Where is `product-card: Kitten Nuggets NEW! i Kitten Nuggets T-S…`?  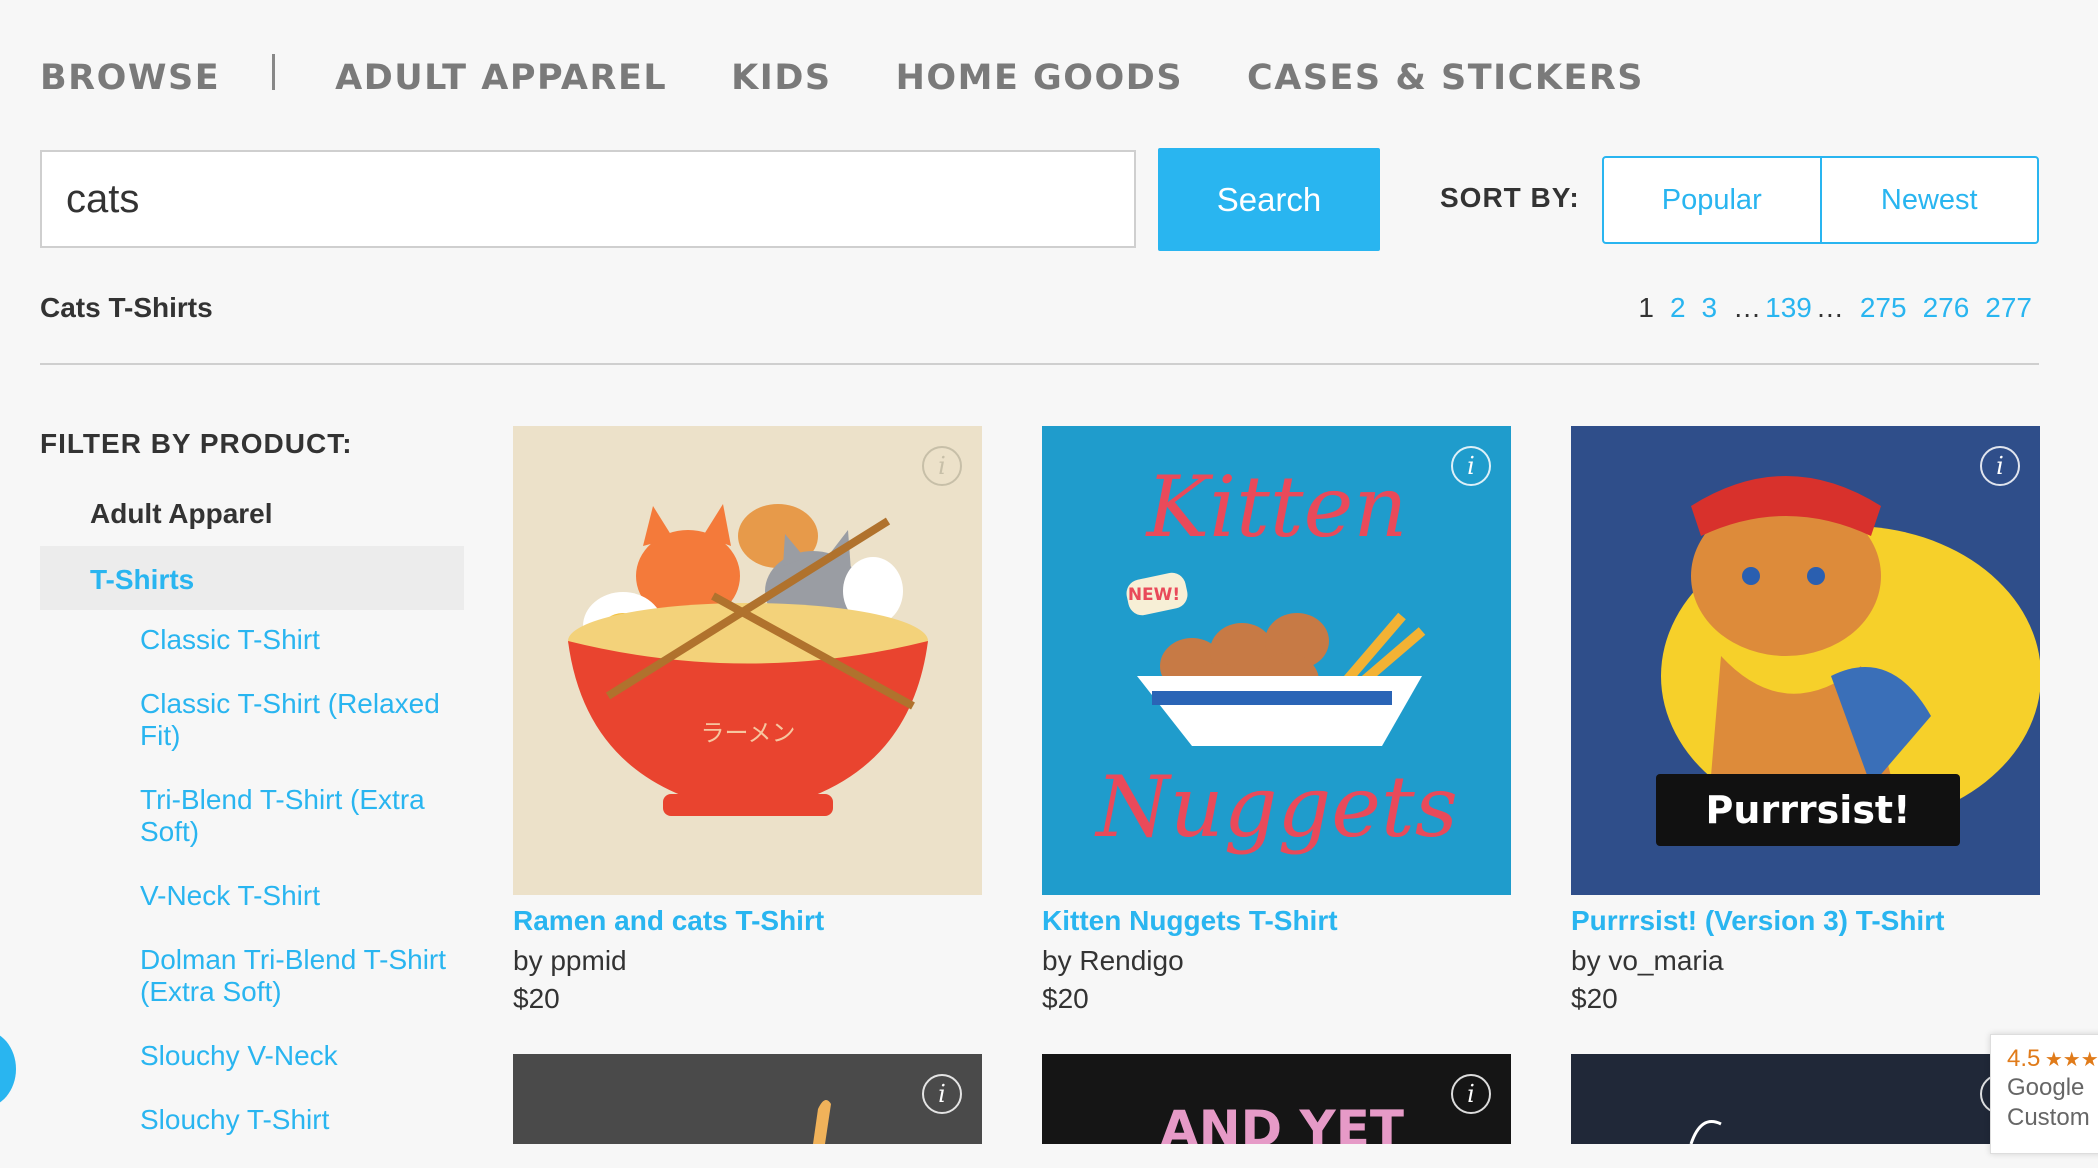
product-card: Kitten Nuggets NEW! i Kitten Nuggets T-S… is located at coordinates (1276, 720).